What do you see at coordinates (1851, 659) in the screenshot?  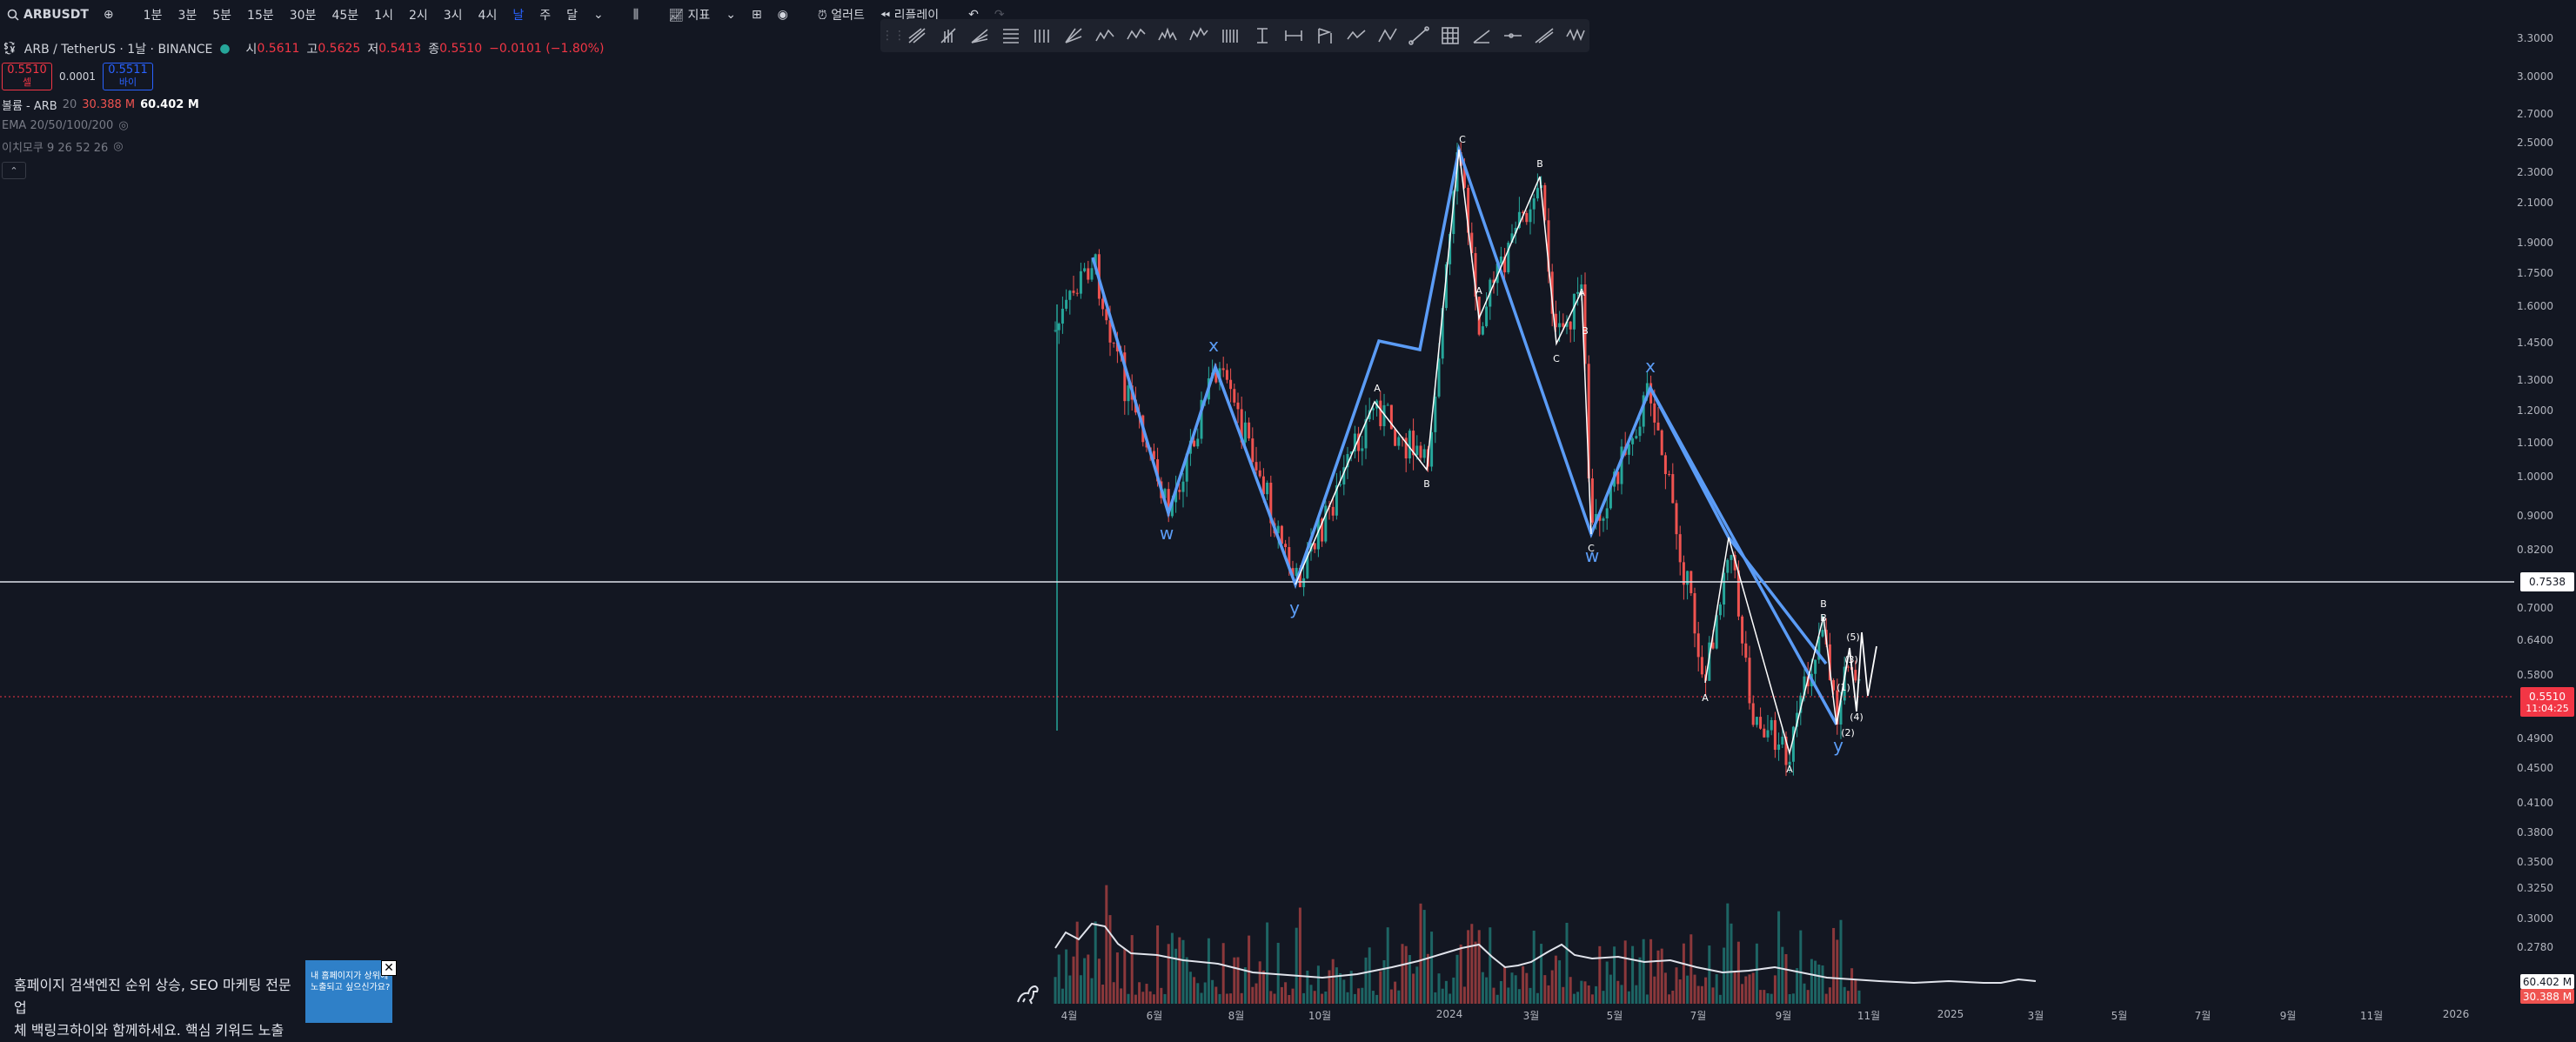 I see `wave-label-white: (3)` at bounding box center [1851, 659].